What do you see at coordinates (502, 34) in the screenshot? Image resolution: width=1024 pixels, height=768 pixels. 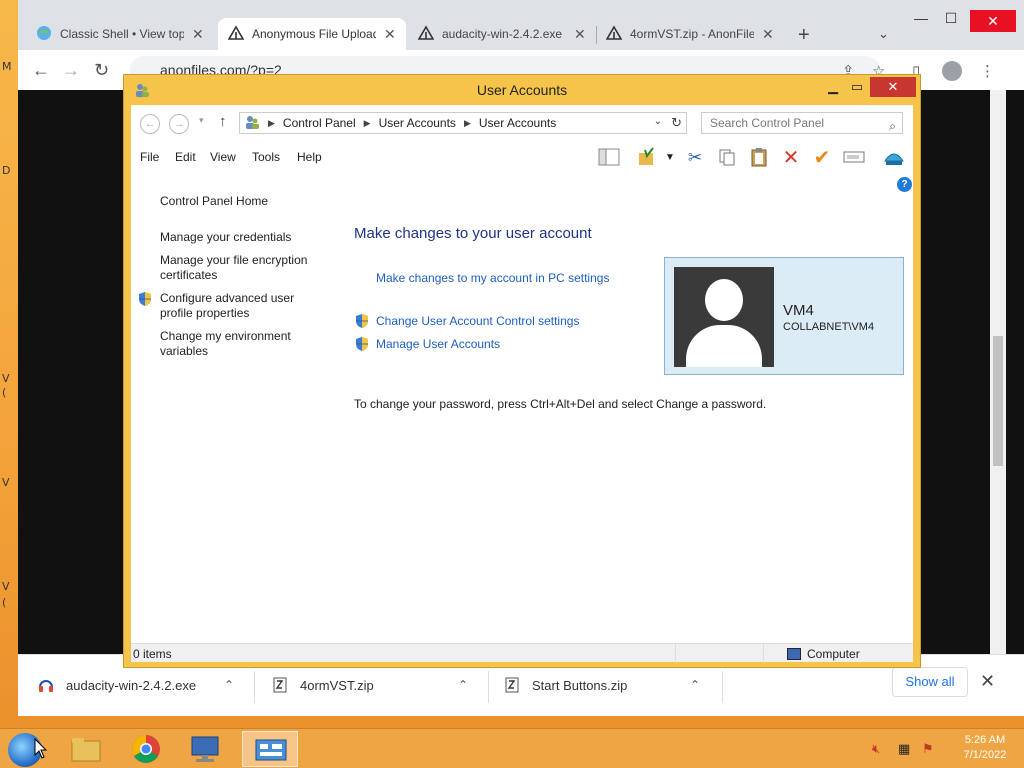 I see `tab-audacity: audacity-win-2.4.2.exe ✕` at bounding box center [502, 34].